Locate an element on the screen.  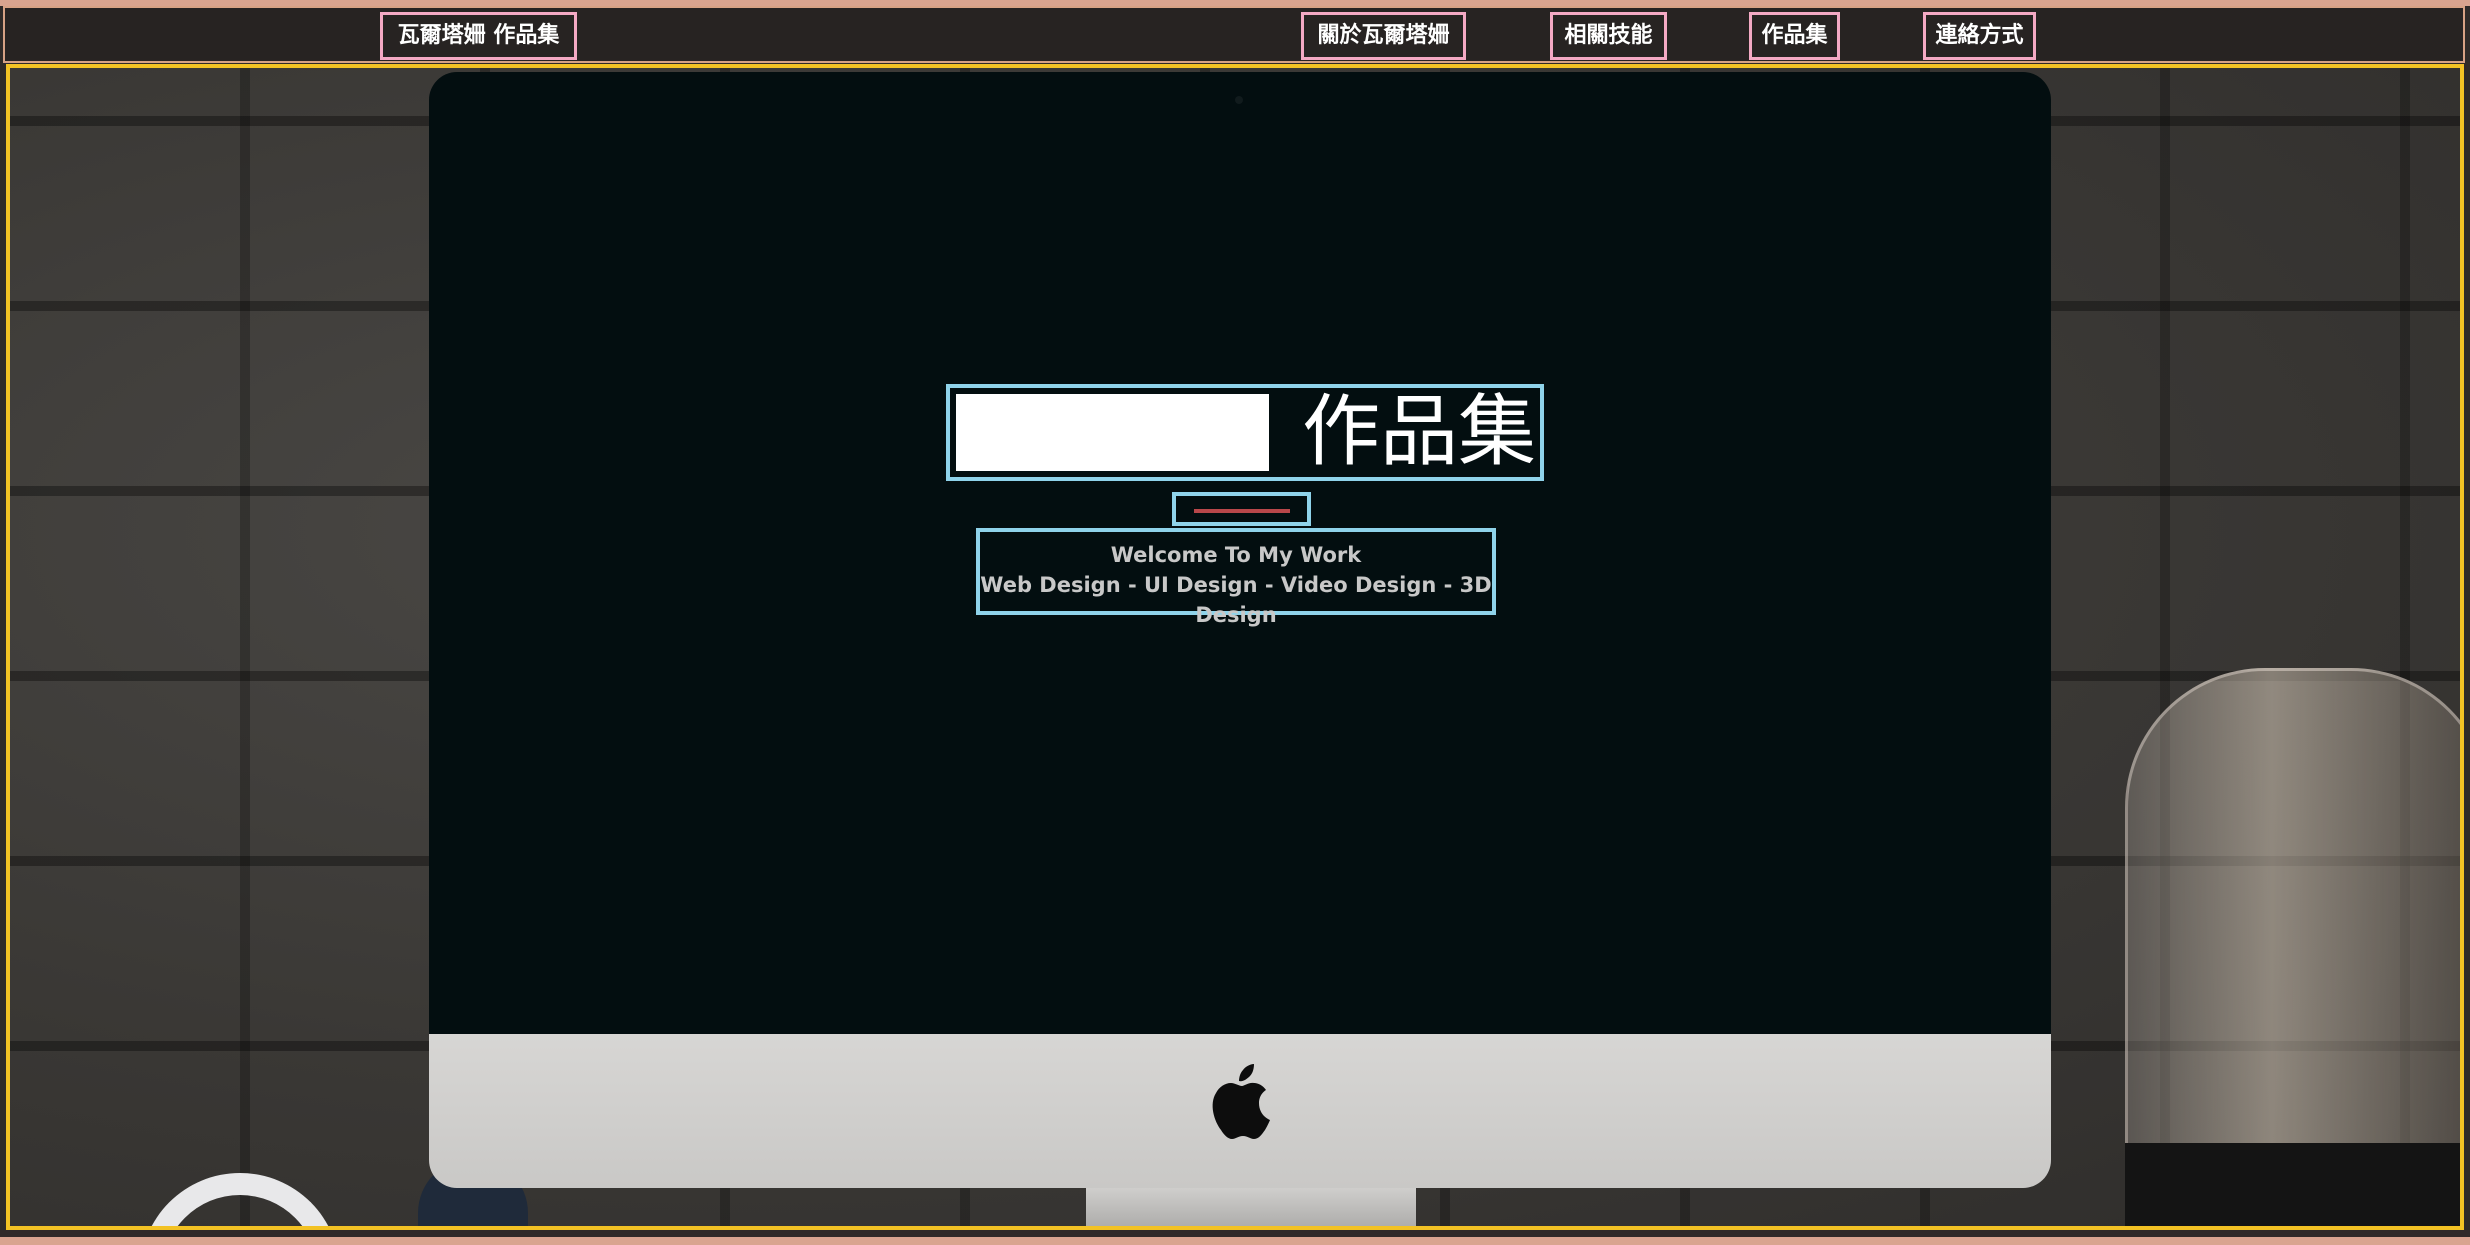
redacted-name-block is located at coordinates (1112, 432).